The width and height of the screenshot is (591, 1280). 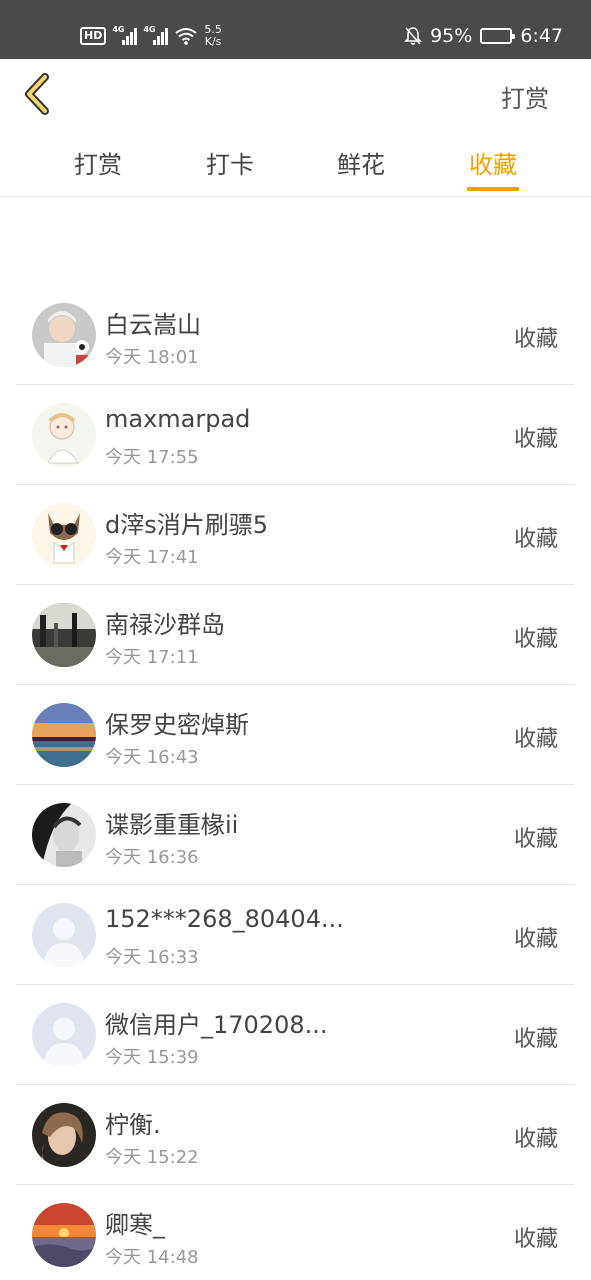 What do you see at coordinates (493, 162) in the screenshot?
I see `tab-favorites: 收藏` at bounding box center [493, 162].